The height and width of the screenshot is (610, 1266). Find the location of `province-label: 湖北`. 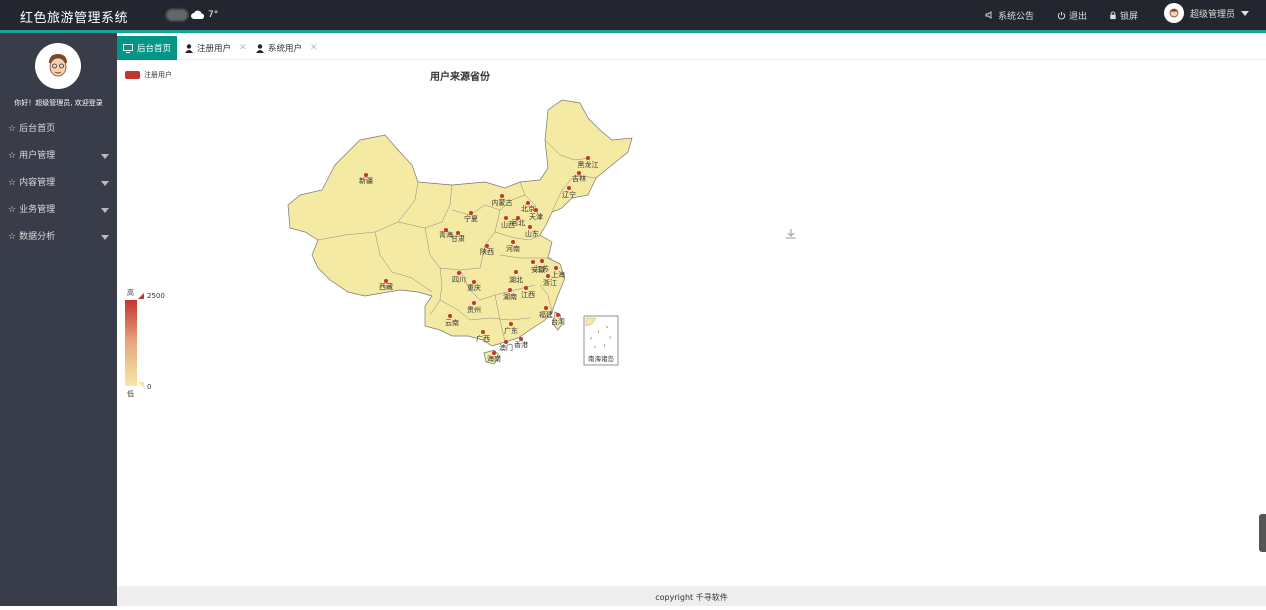

province-label: 湖北 is located at coordinates (516, 279).